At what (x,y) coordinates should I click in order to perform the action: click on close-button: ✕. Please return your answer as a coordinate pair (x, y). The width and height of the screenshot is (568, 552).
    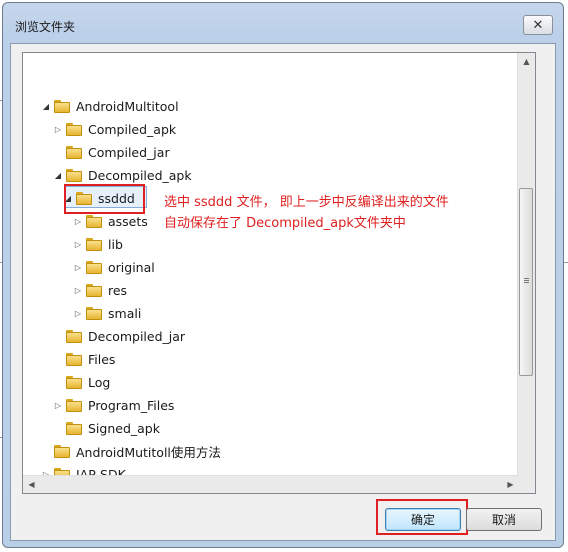
    Looking at the image, I should click on (538, 25).